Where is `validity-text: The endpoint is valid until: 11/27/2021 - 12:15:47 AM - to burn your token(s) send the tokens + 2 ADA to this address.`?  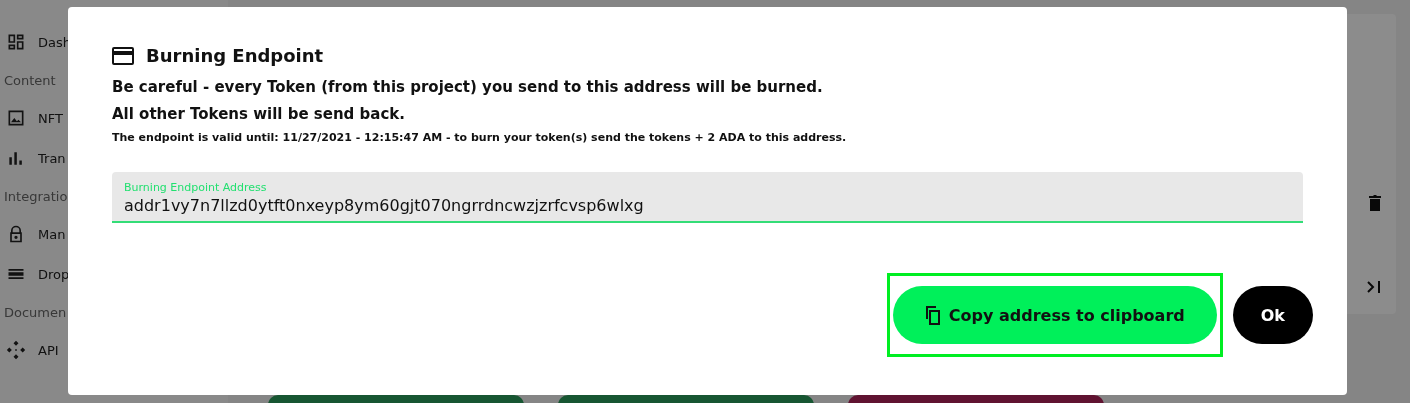 validity-text: The endpoint is valid until: 11/27/2021 - 12:15:47 AM - to burn your token(s) send the tokens + 2 ADA to this address. is located at coordinates (480, 137).